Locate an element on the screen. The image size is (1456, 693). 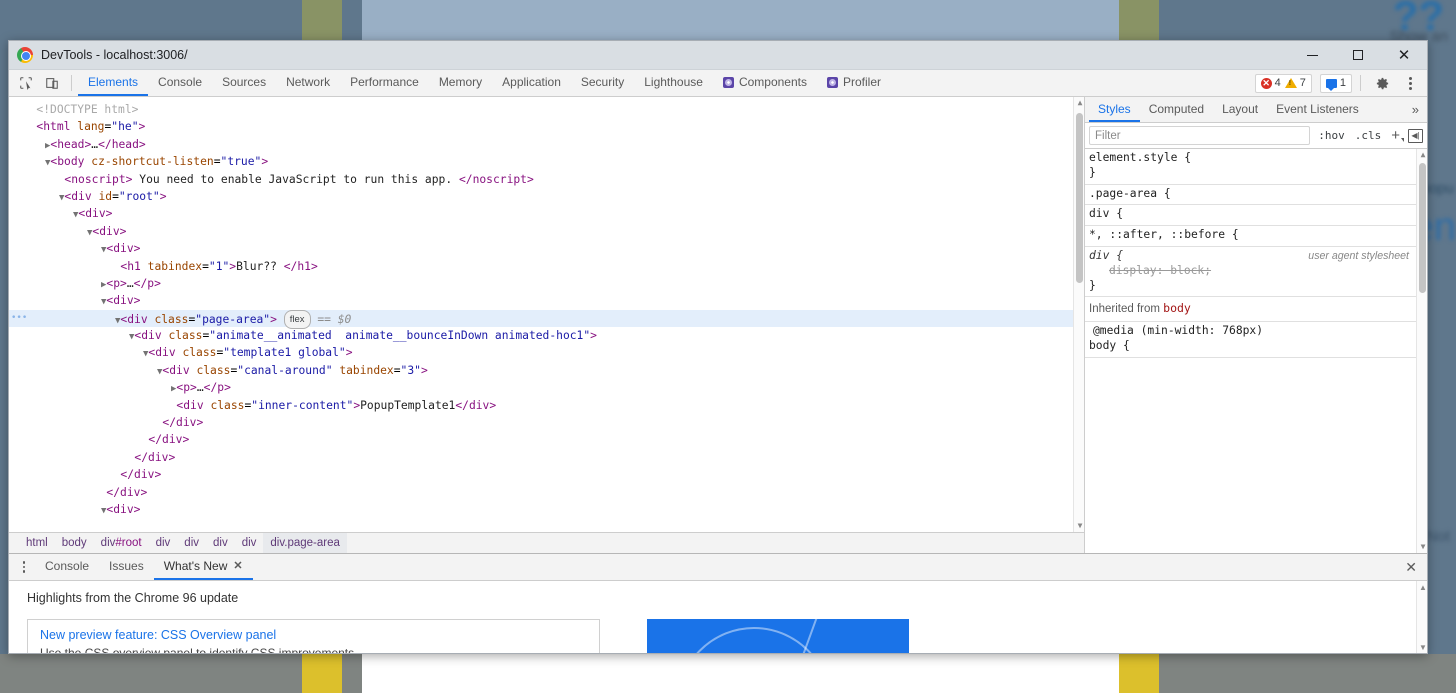
inspect-element-icon is located at coordinates (26, 83).